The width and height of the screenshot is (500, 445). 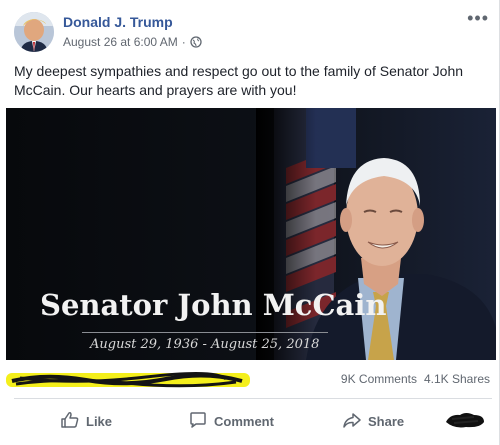 I want to click on comment-button: Comment, so click(x=231, y=421).